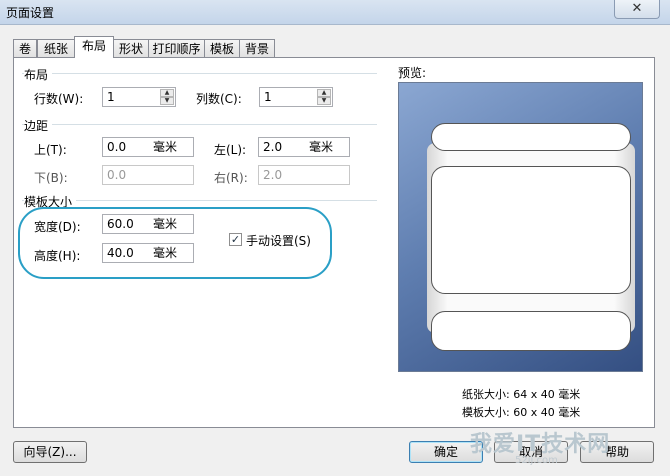  What do you see at coordinates (304, 147) in the screenshot?
I see `margin-left-field: 2.0 毫米` at bounding box center [304, 147].